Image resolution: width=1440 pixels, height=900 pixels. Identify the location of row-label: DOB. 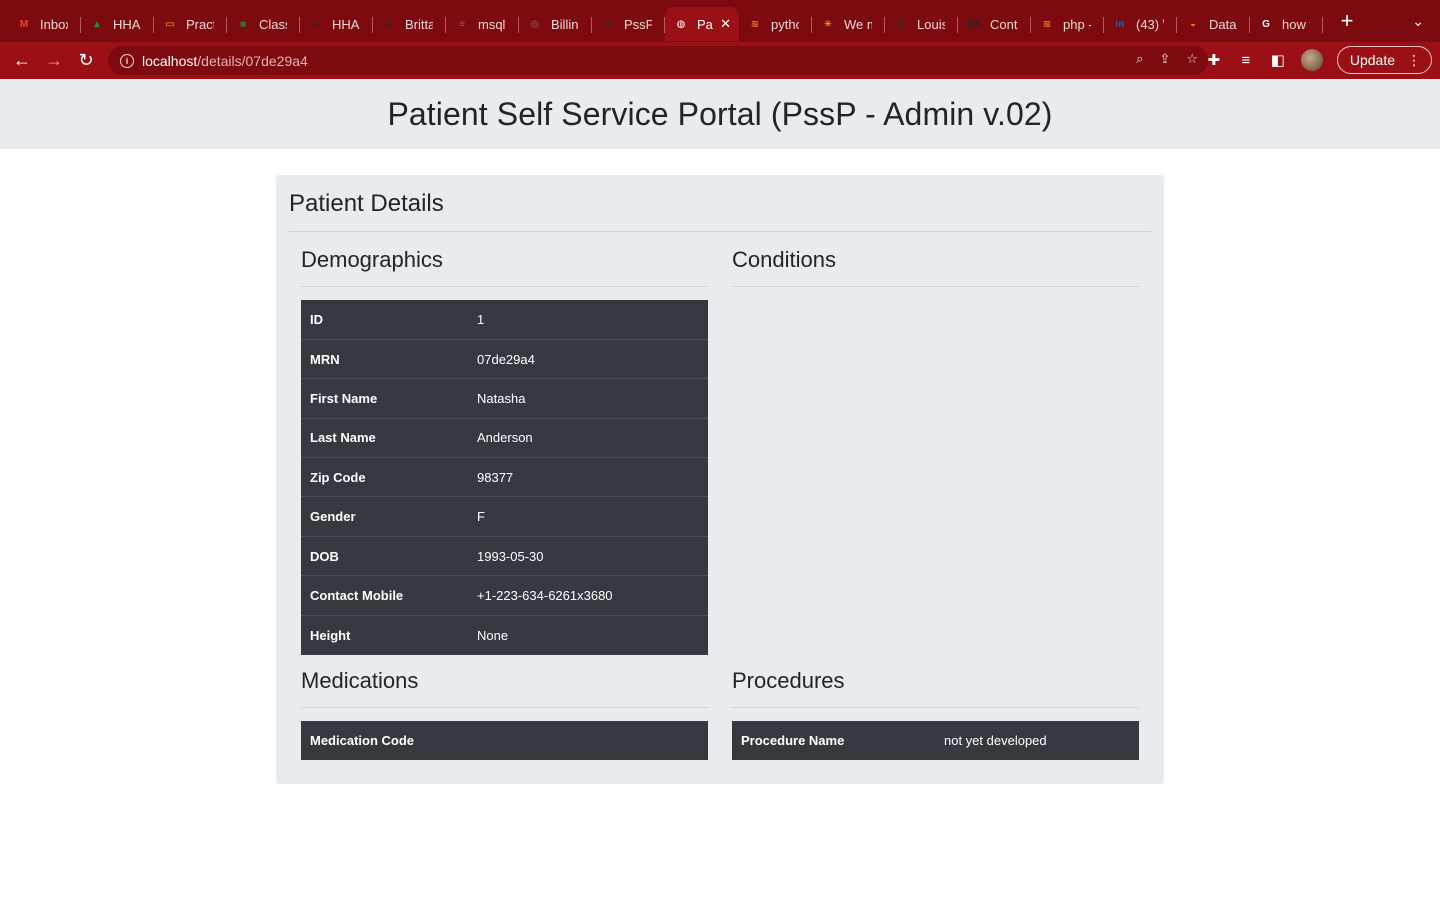
(384, 555).